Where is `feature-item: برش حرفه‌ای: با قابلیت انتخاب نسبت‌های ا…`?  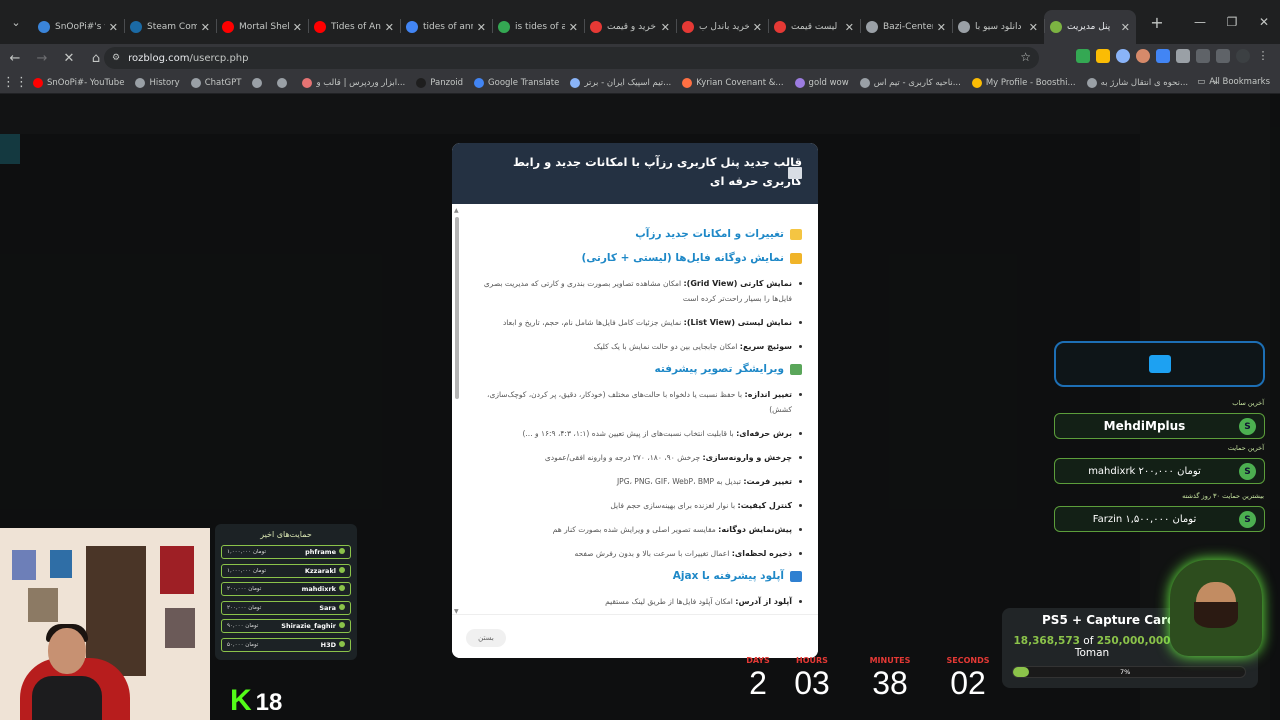
feature-item: برش حرفه‌ای: با قابلیت انتخاب نسبت‌های ا… is located at coordinates (636, 433).